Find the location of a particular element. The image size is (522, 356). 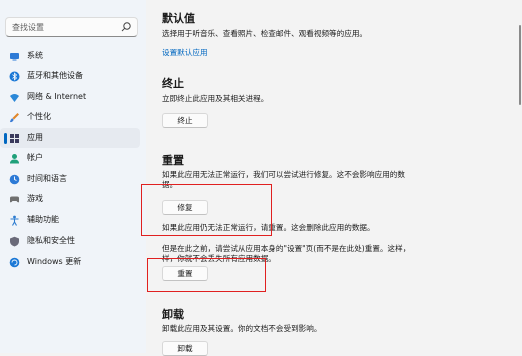

section-title-default: 默认值 is located at coordinates (178, 18).